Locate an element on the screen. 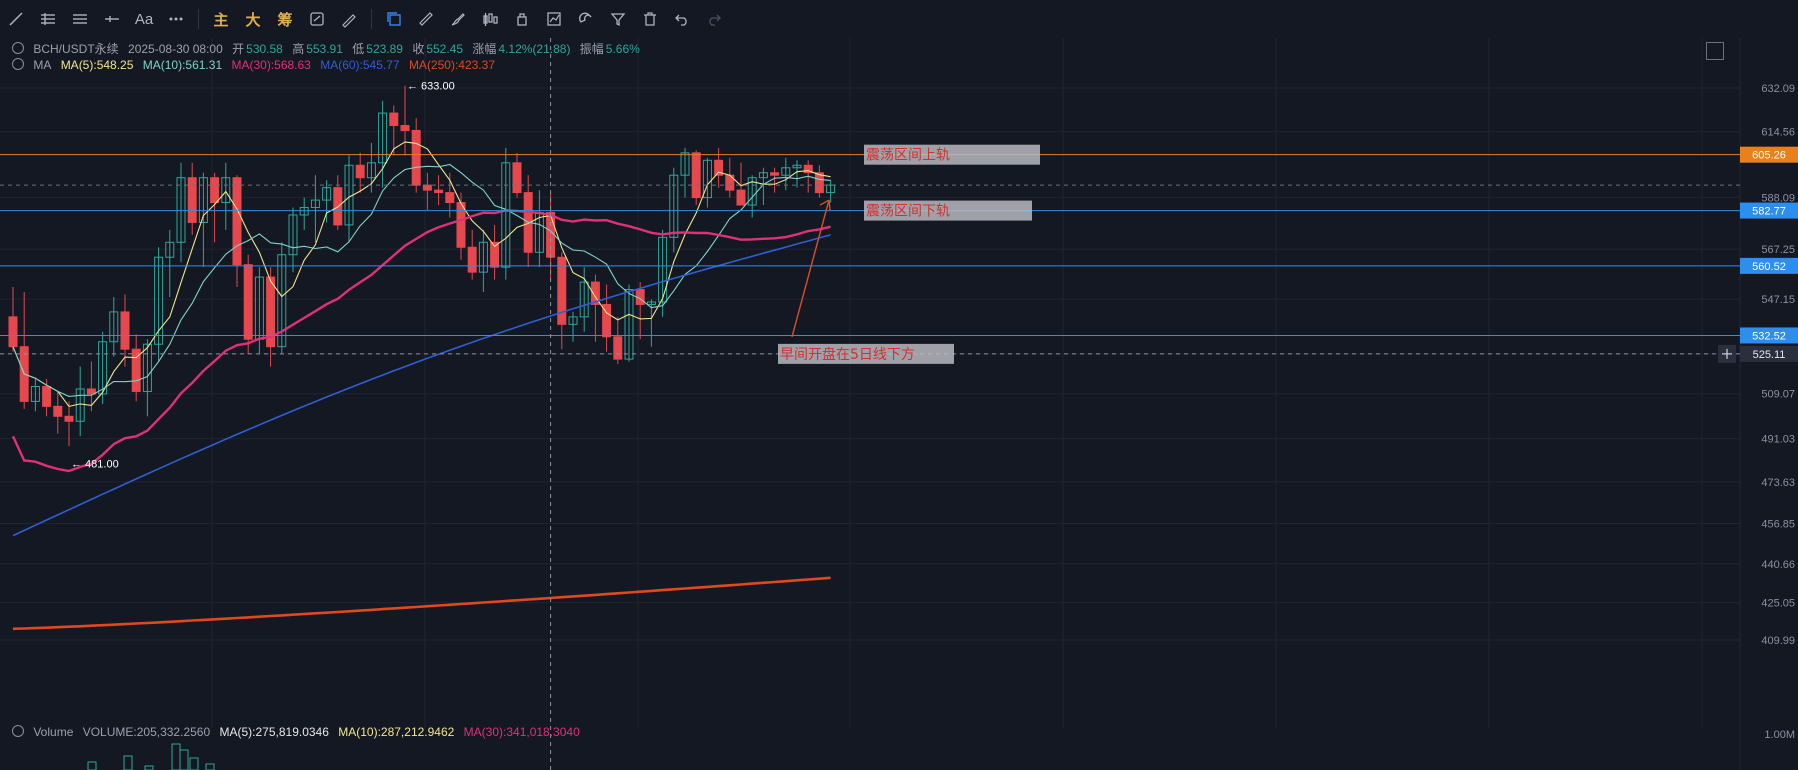 The image size is (1798, 770). open-label: 开 is located at coordinates (238, 49).